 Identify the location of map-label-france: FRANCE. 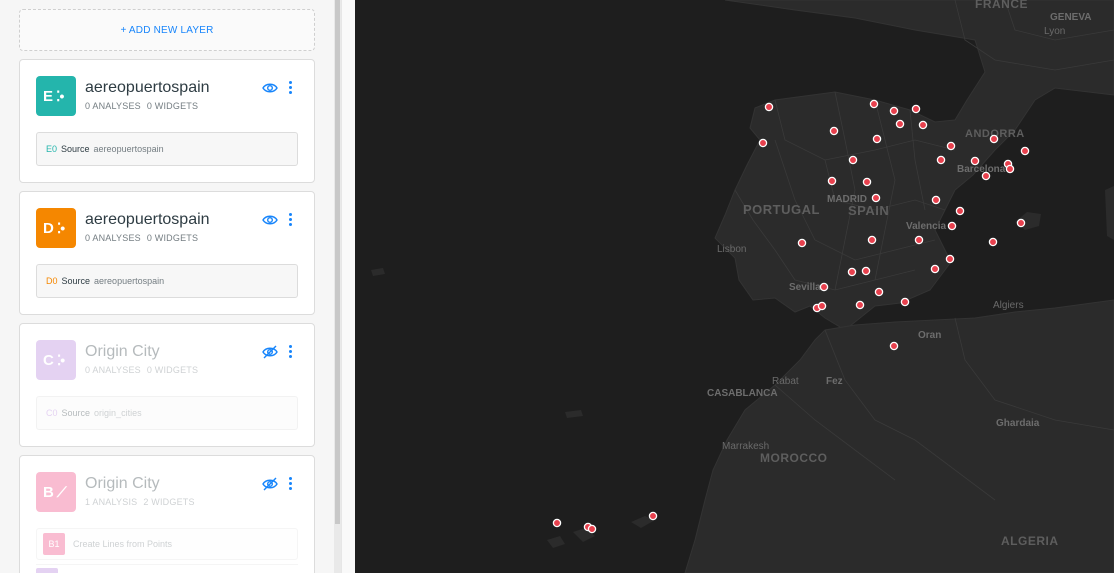
(1001, 5).